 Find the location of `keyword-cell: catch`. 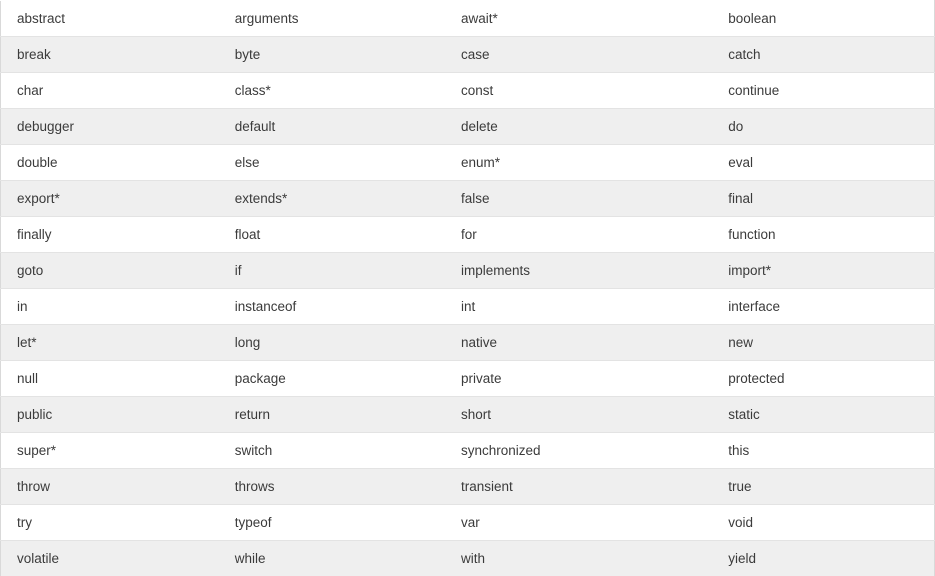

keyword-cell: catch is located at coordinates (823, 55).